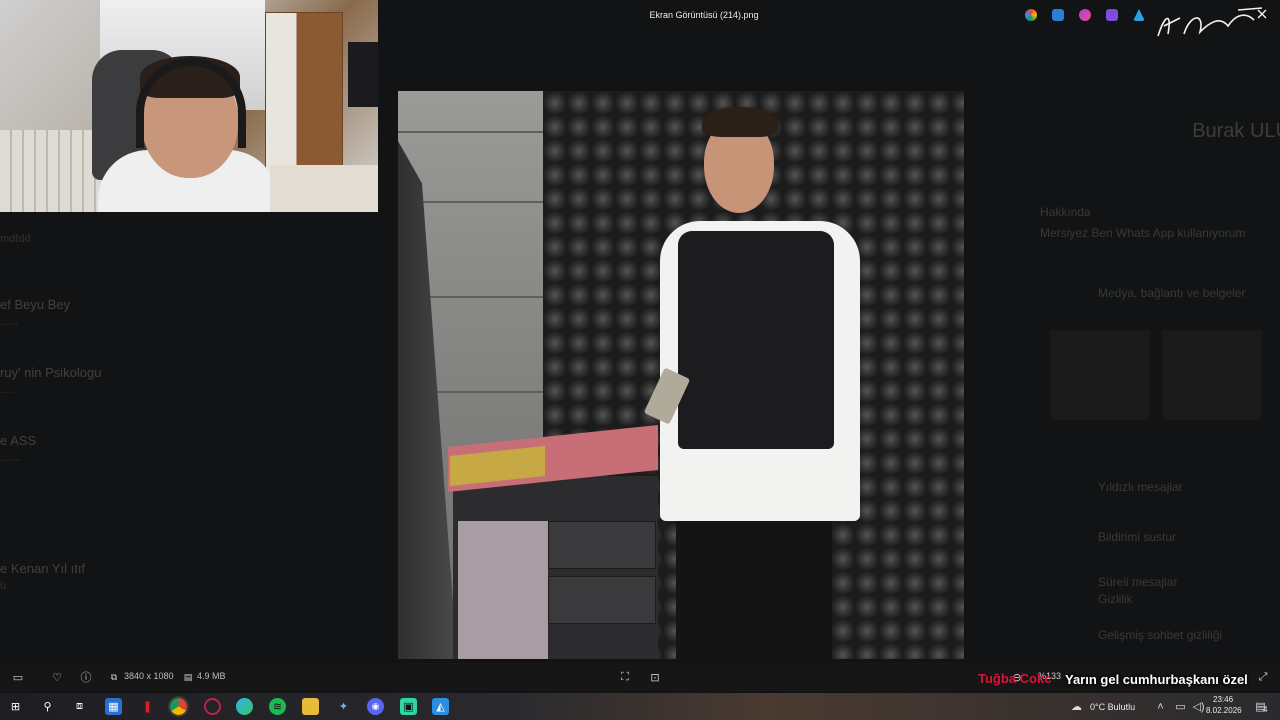 The image size is (1280, 720). What do you see at coordinates (1031, 15) in the screenshot?
I see `copilot-icon` at bounding box center [1031, 15].